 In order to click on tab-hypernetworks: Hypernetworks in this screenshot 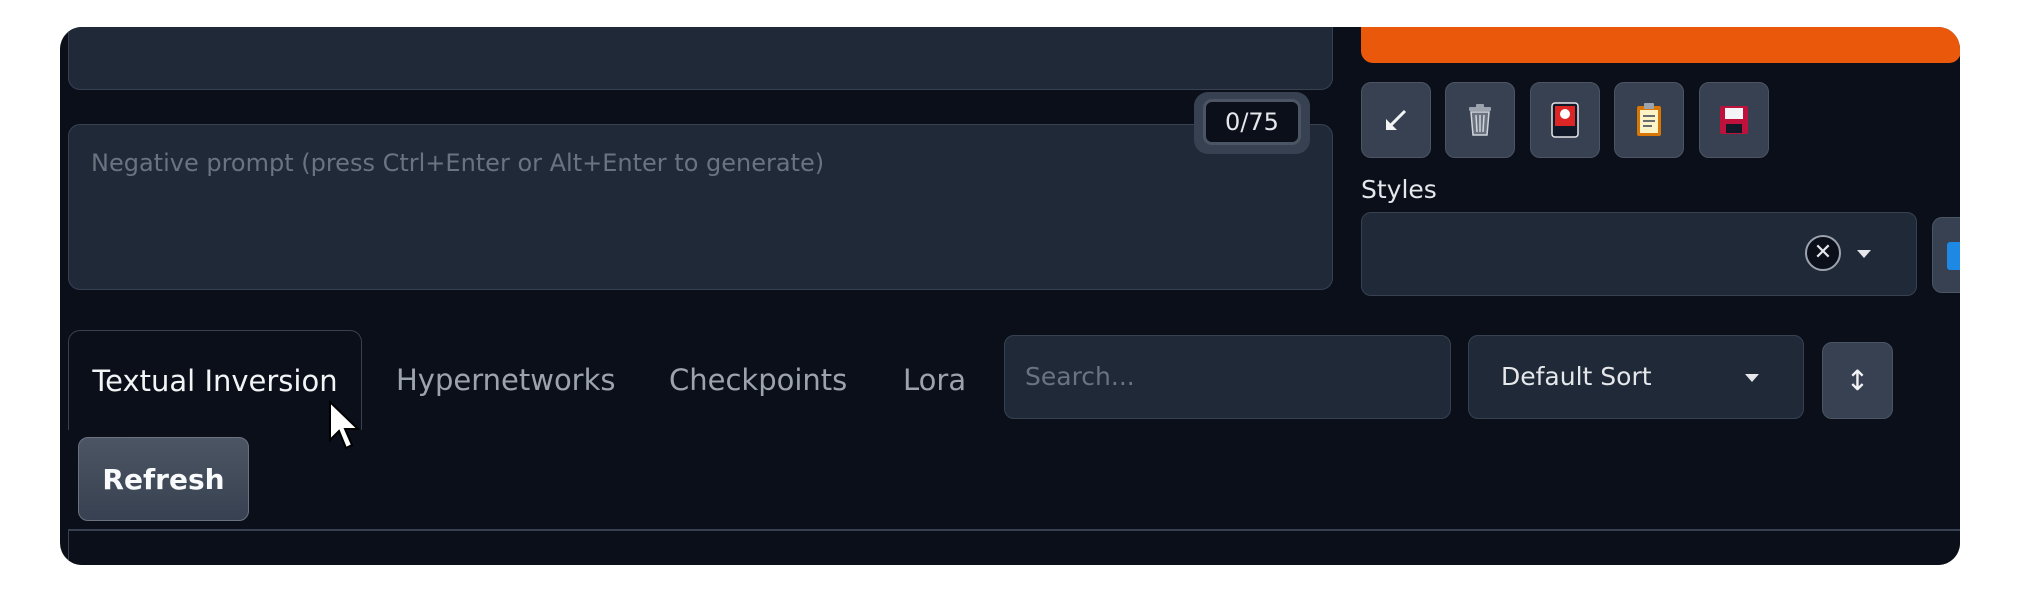, I will do `click(506, 380)`.